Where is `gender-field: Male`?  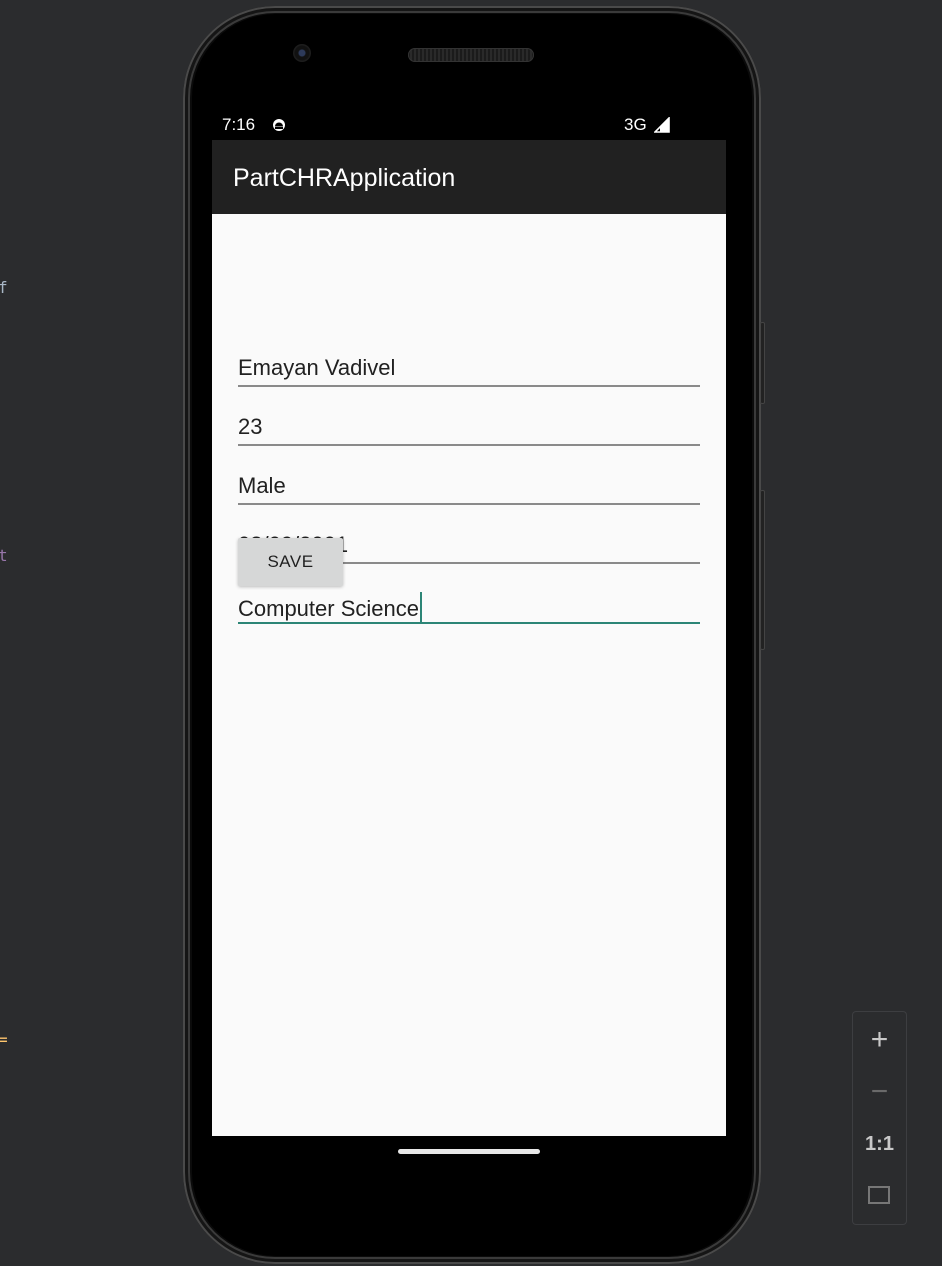 gender-field: Male is located at coordinates (469, 485).